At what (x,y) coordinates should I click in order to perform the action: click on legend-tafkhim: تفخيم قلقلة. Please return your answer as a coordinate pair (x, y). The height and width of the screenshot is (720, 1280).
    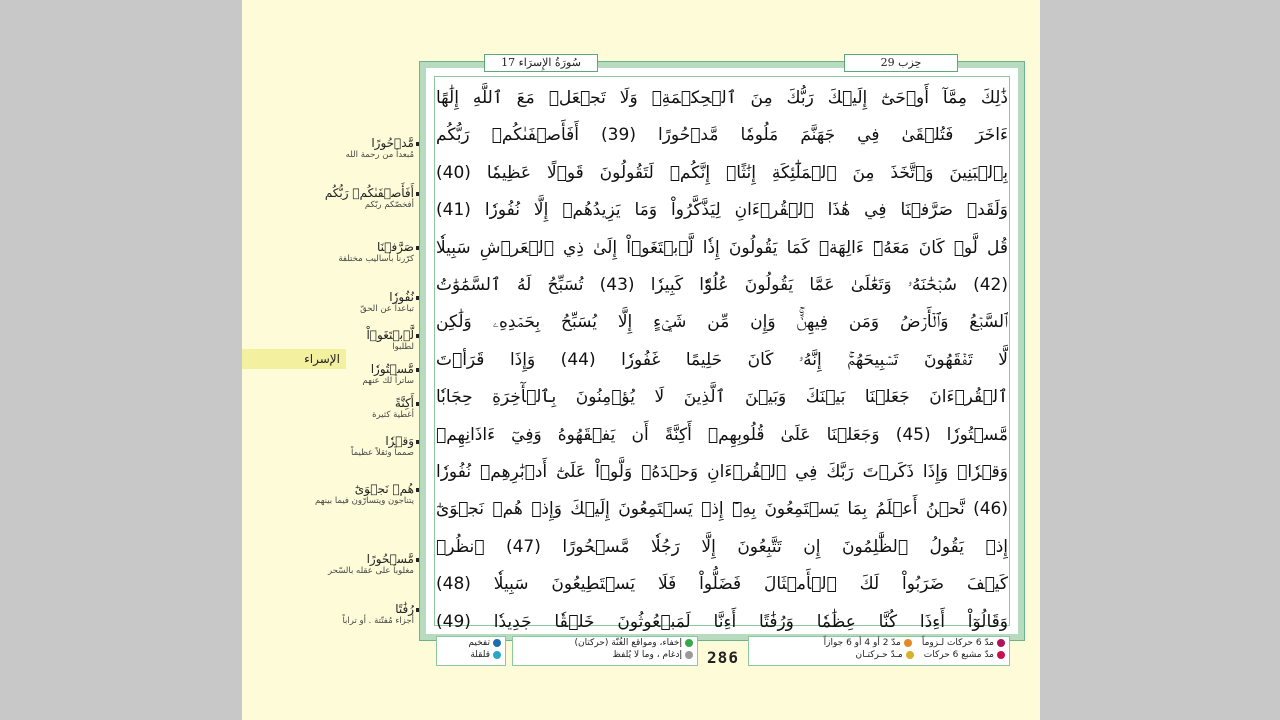
    Looking at the image, I should click on (471, 651).